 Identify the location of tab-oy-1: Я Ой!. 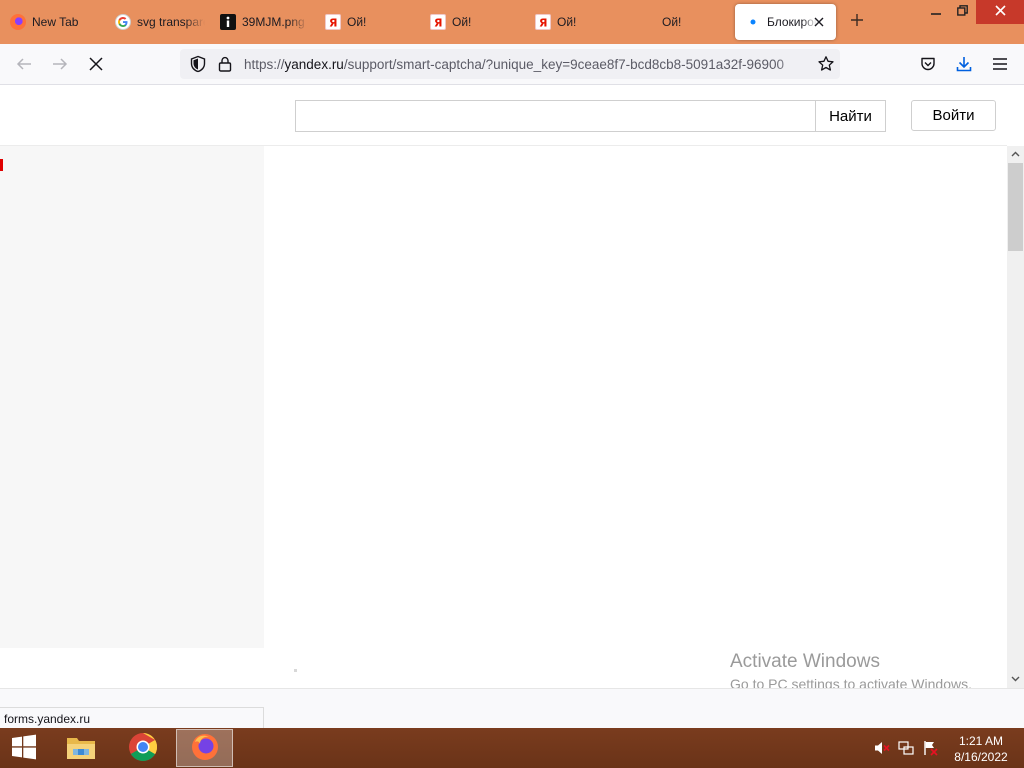
(365, 22).